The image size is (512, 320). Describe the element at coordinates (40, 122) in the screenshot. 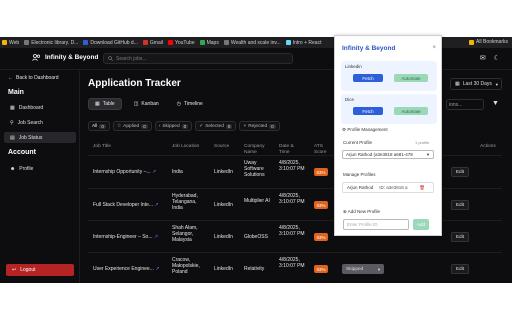

I see `sidebar-item-job-search: ⚲ Job Search` at that location.